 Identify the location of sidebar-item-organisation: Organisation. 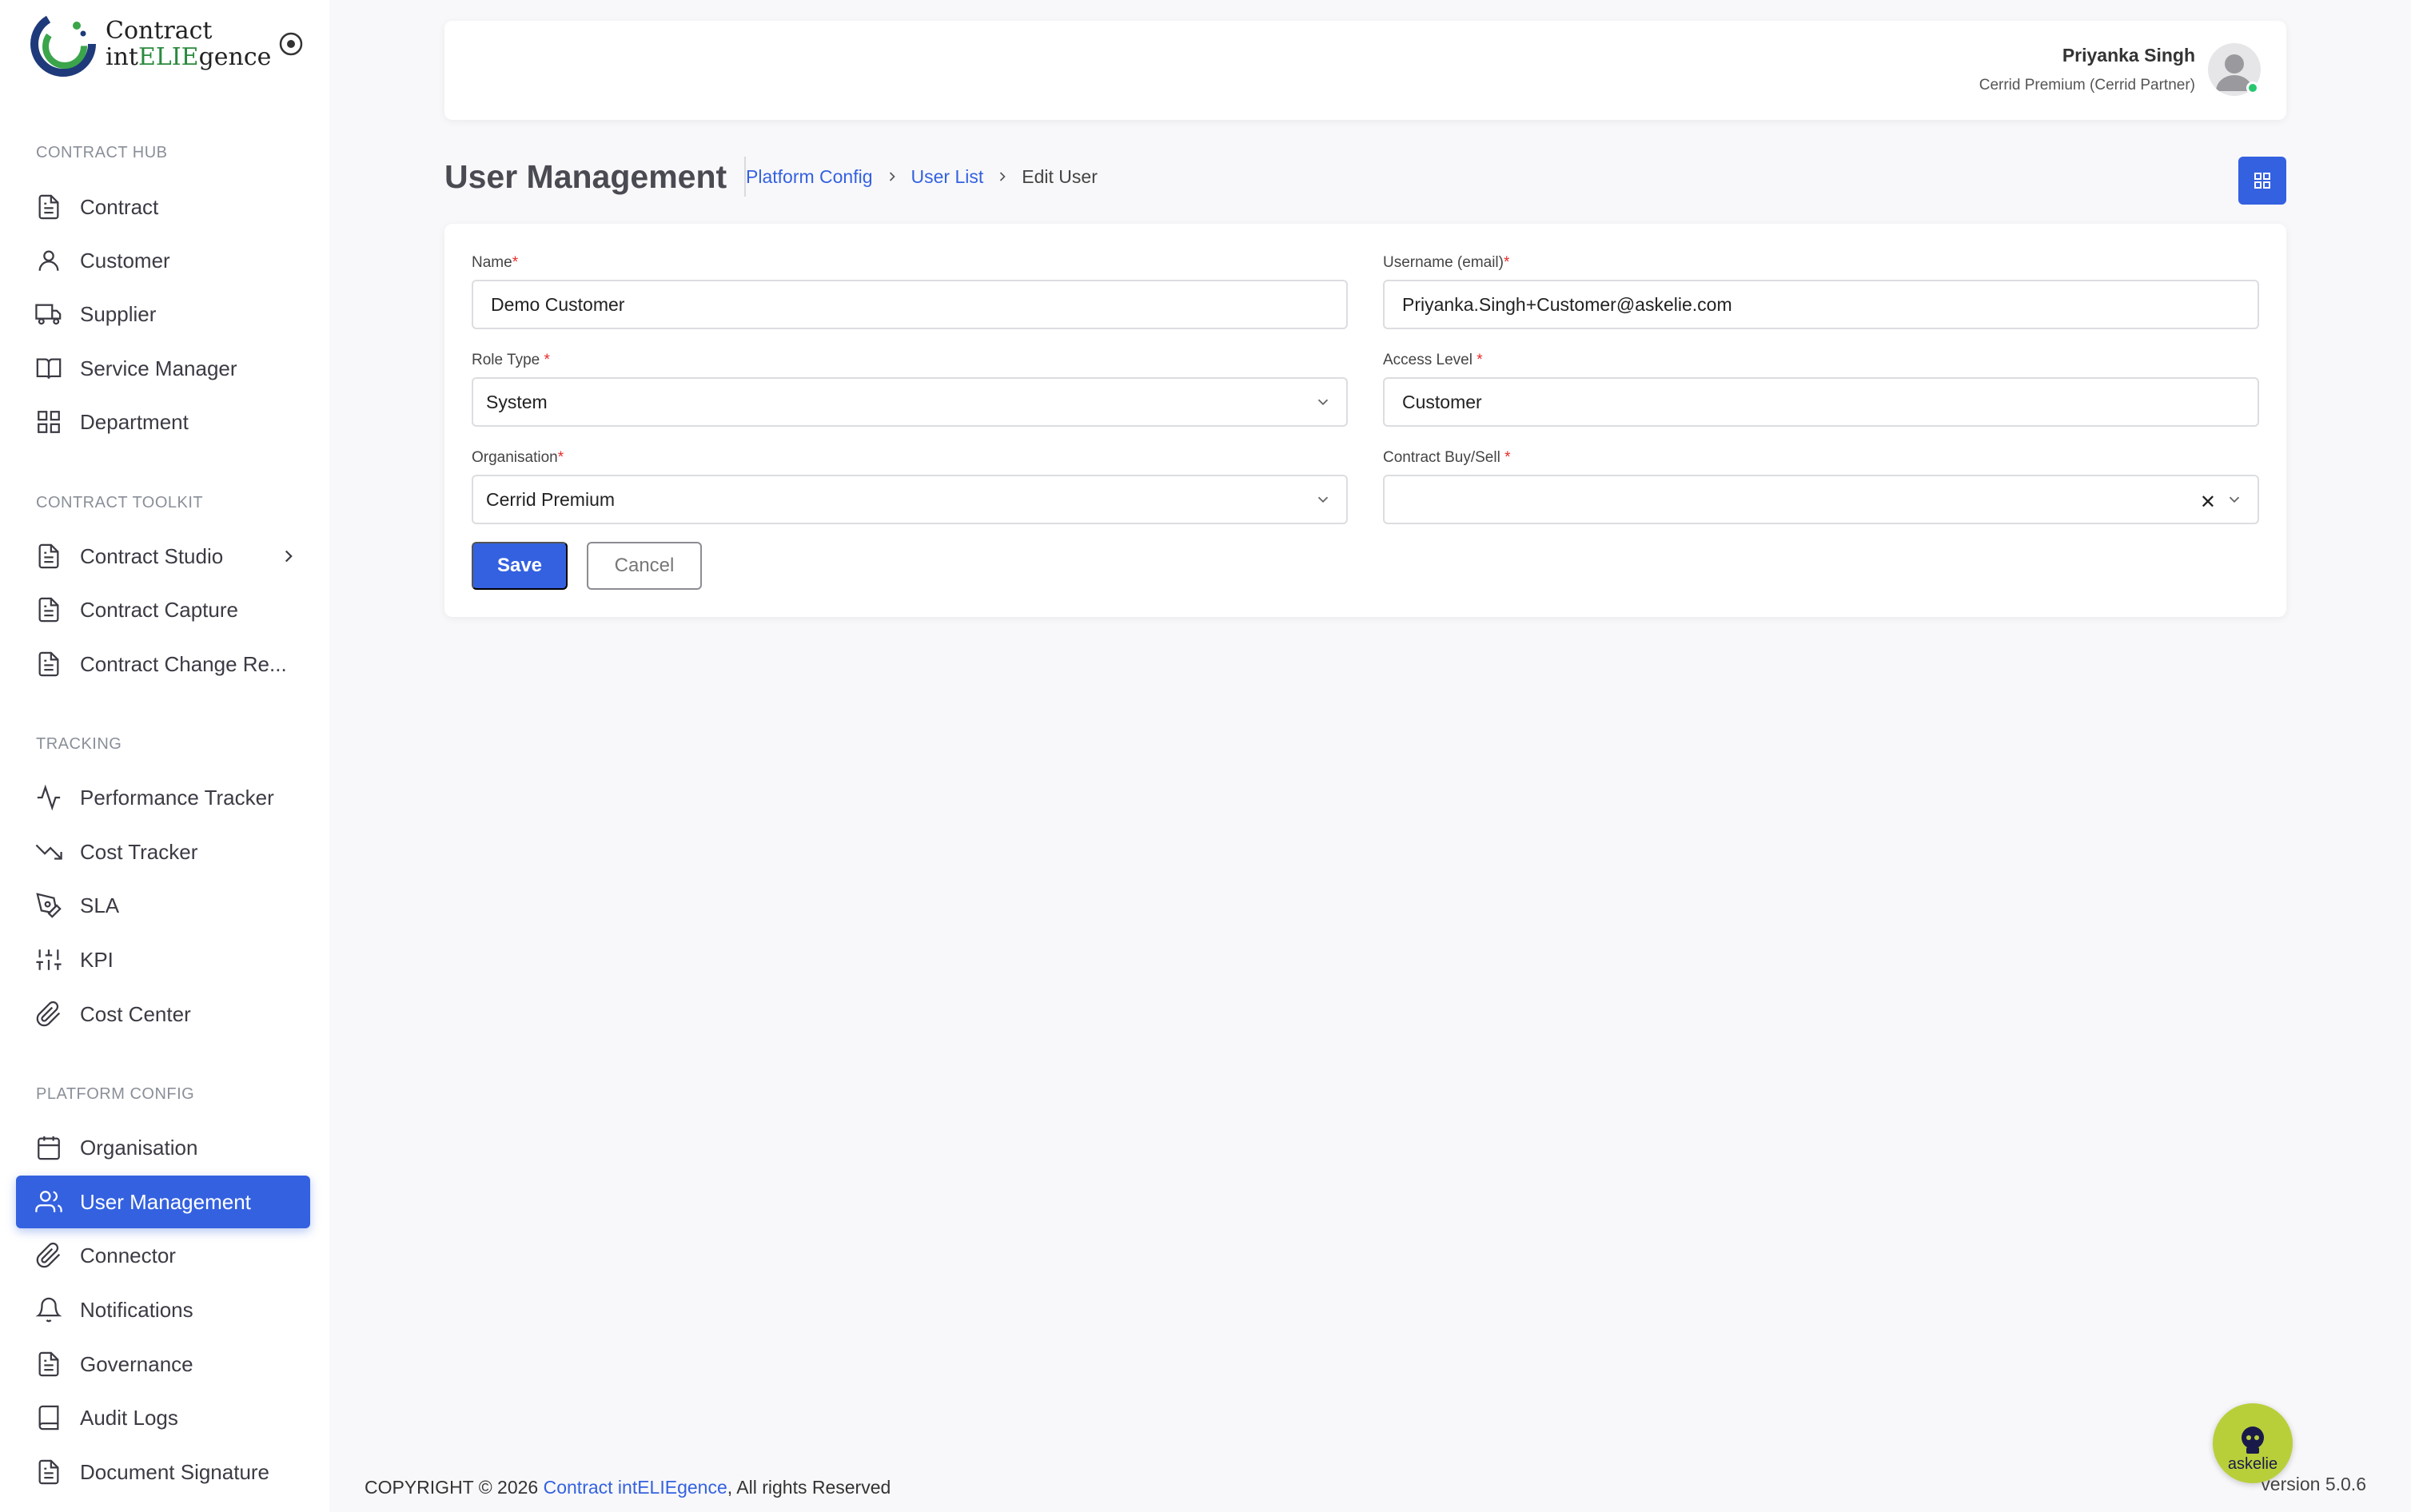
(163, 1147).